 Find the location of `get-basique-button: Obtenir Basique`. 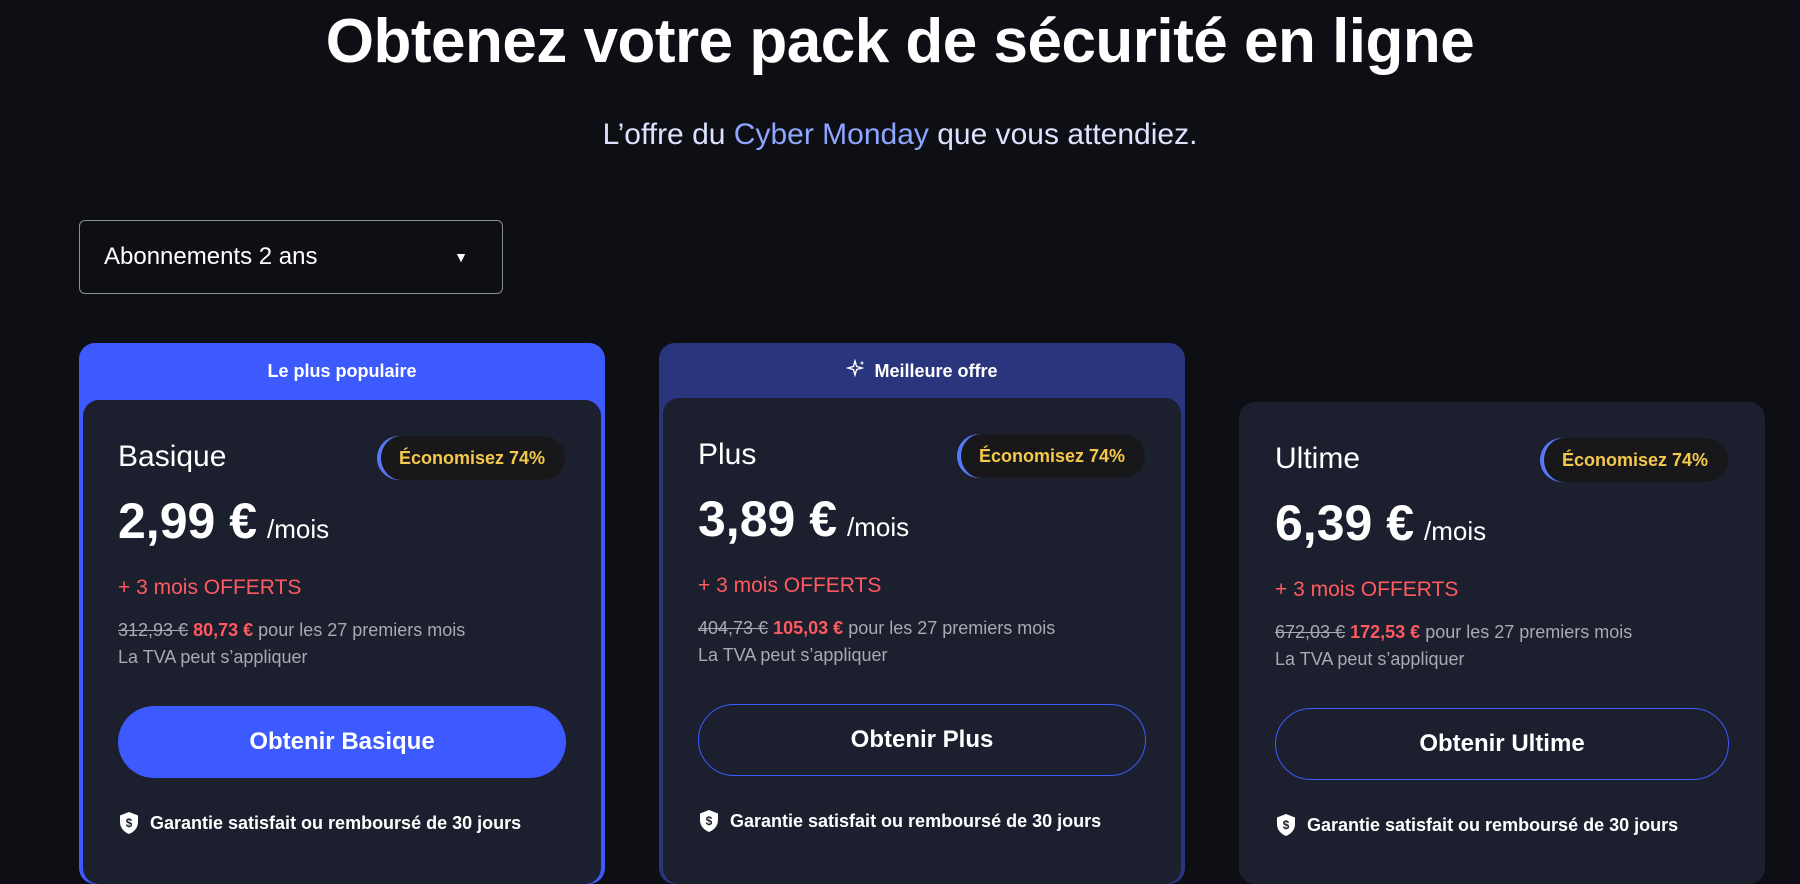

get-basique-button: Obtenir Basique is located at coordinates (342, 742).